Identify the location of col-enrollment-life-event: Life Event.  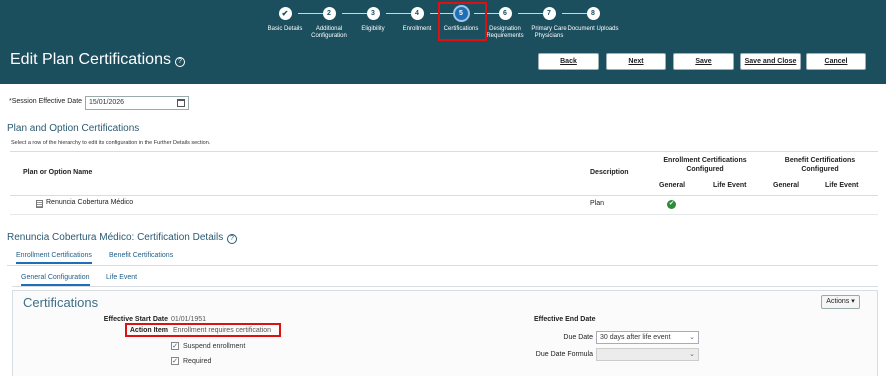
(730, 185).